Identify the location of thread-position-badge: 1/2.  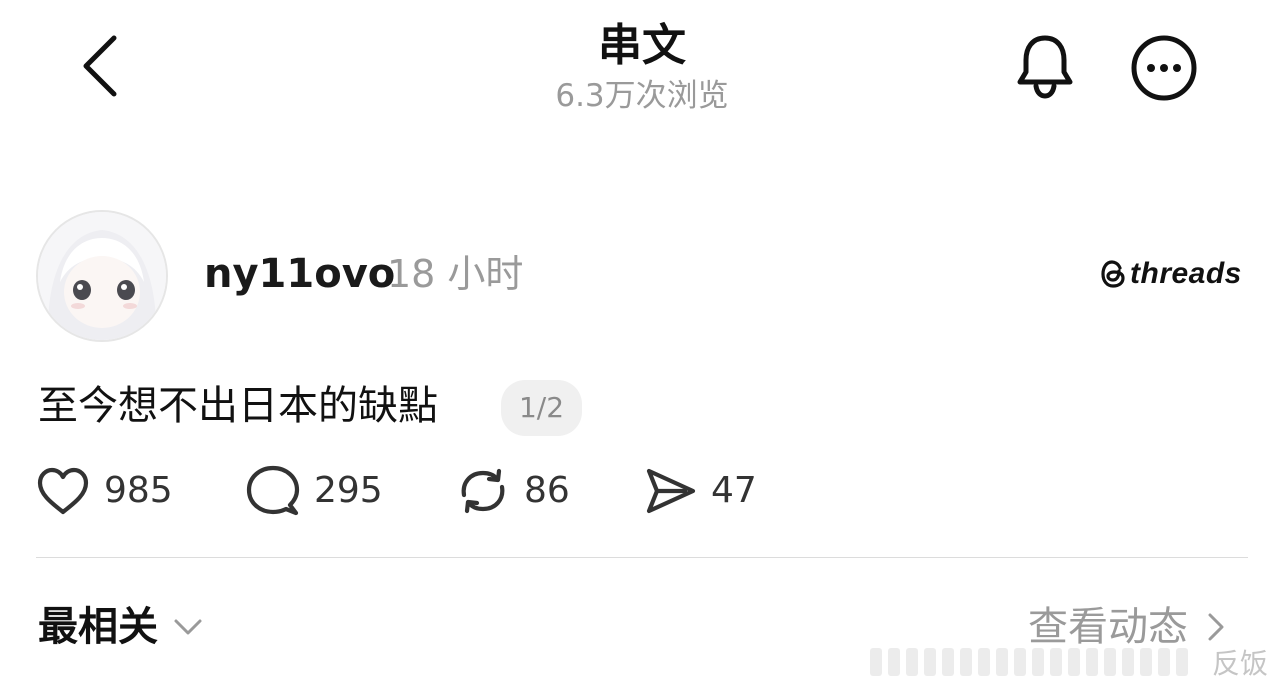
(541, 408).